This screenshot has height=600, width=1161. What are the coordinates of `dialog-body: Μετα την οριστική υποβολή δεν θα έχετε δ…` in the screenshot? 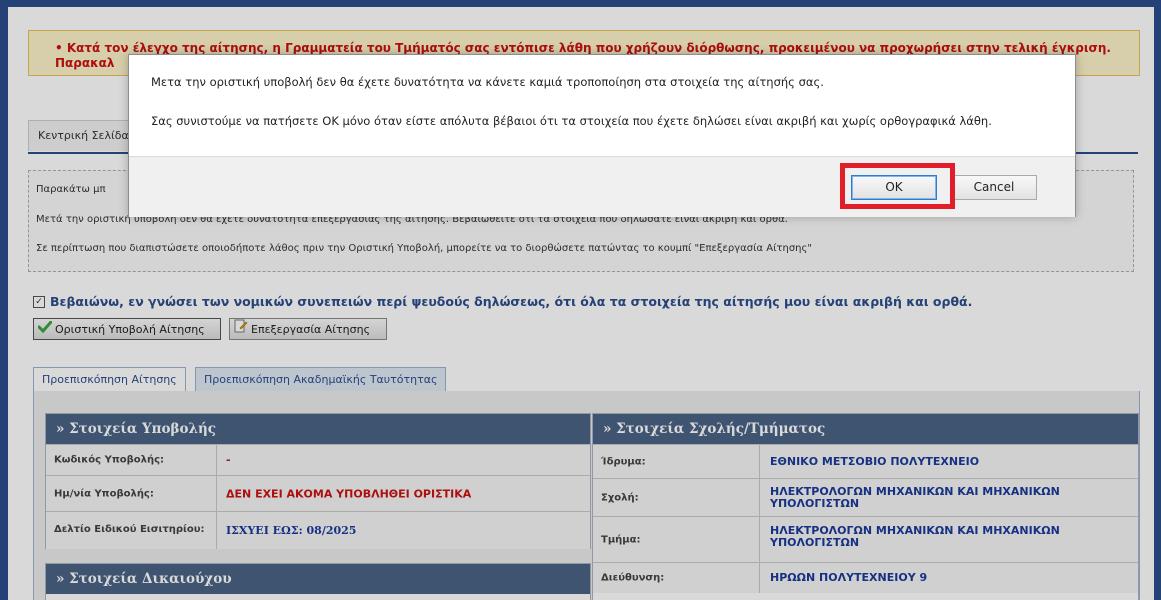 It's located at (602, 105).